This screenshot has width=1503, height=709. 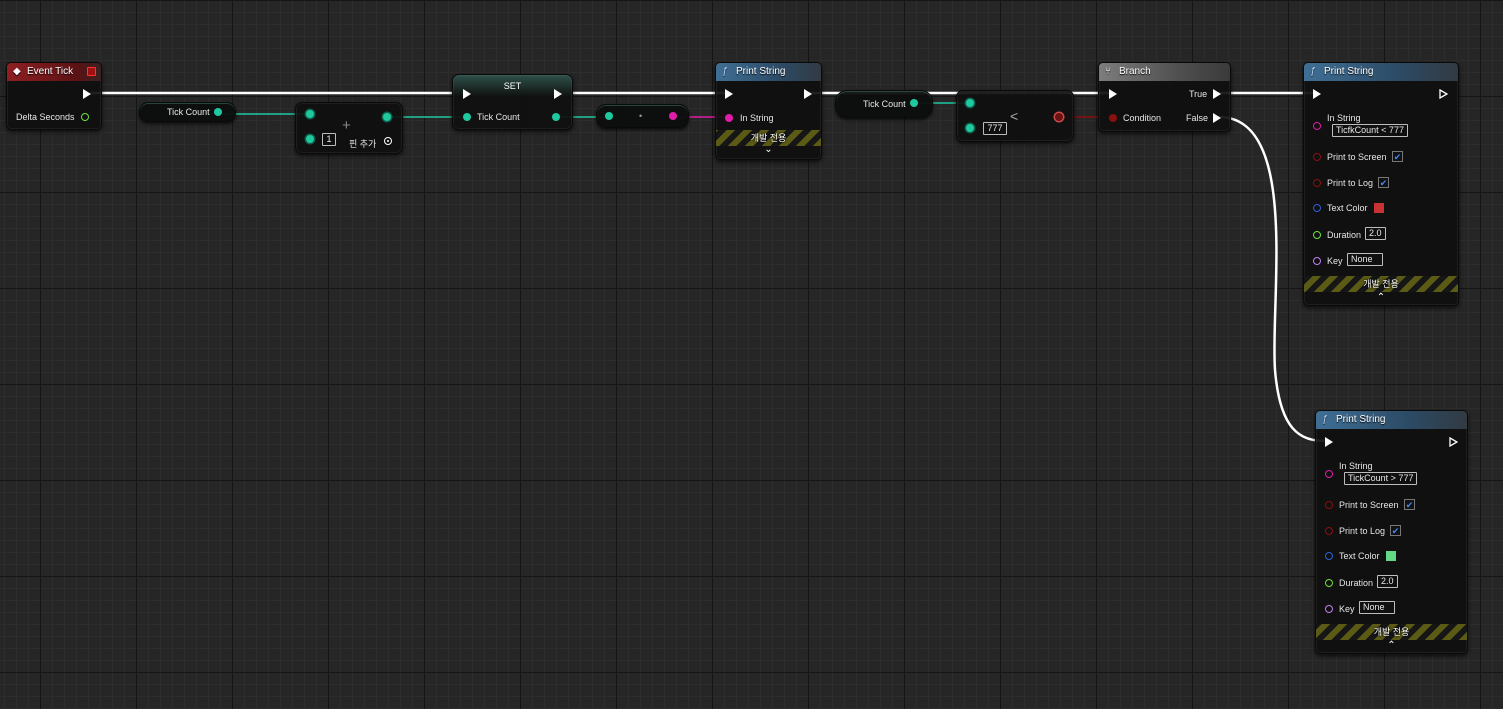 What do you see at coordinates (1347, 208) in the screenshot?
I see `print-true-color-label: Text Color` at bounding box center [1347, 208].